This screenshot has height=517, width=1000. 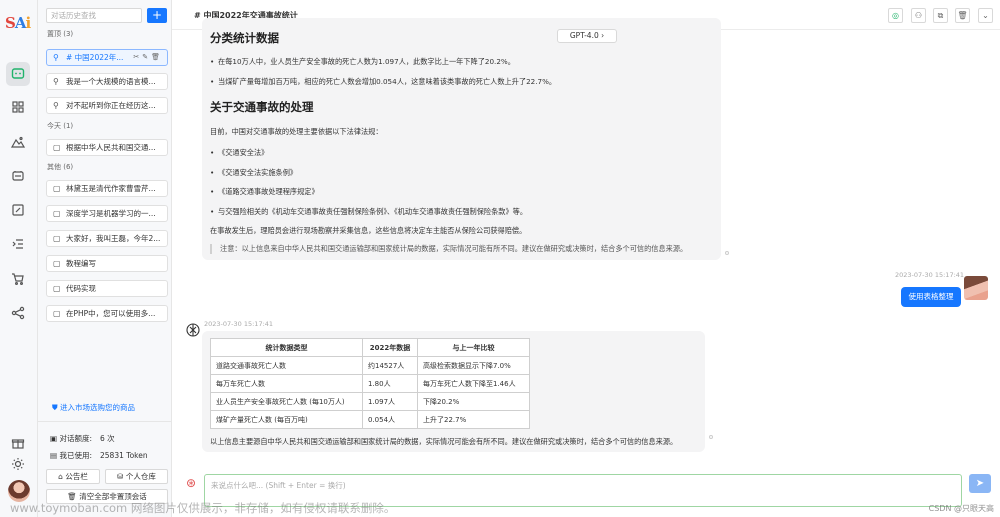 What do you see at coordinates (278, 485) in the screenshot?
I see `input-placeholder: 来说点什么吧... (Shift + Enter = 换行)` at bounding box center [278, 485].